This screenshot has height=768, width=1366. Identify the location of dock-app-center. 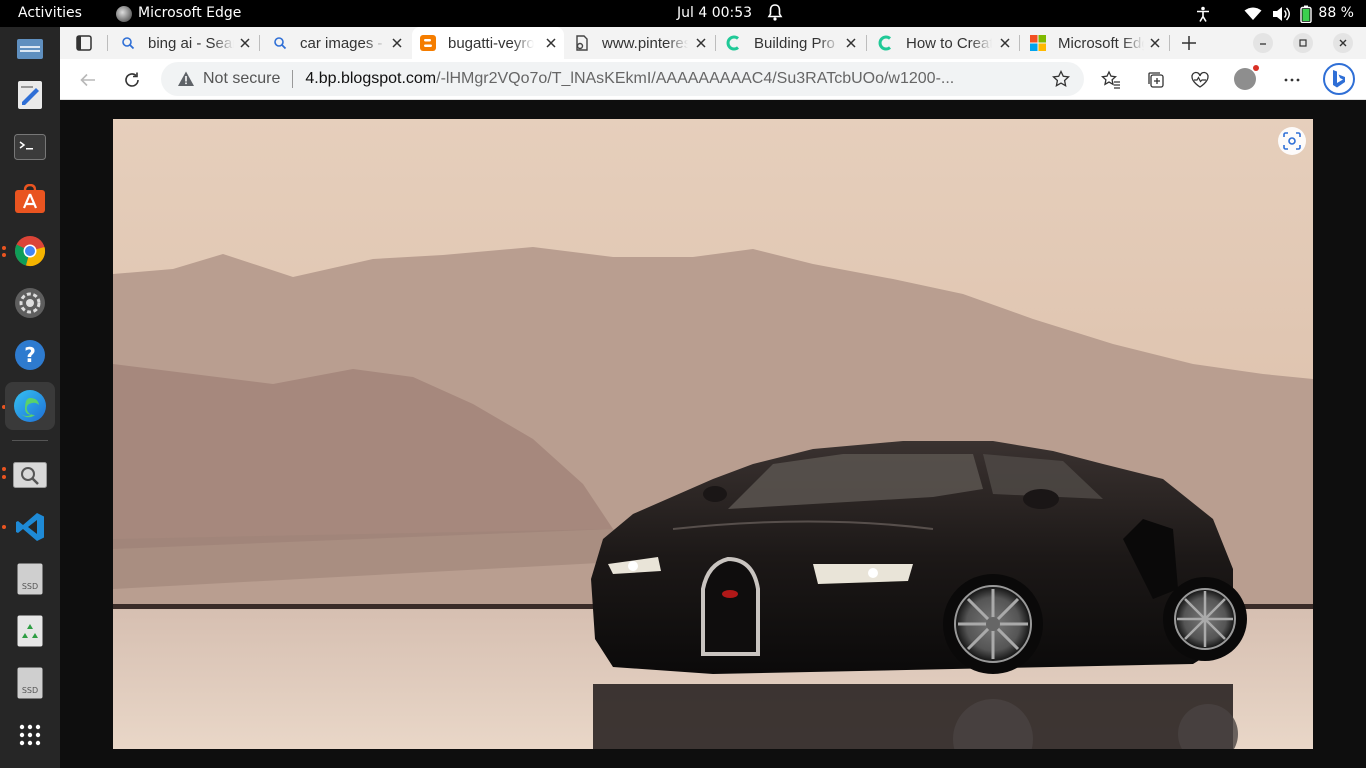
(30, 199).